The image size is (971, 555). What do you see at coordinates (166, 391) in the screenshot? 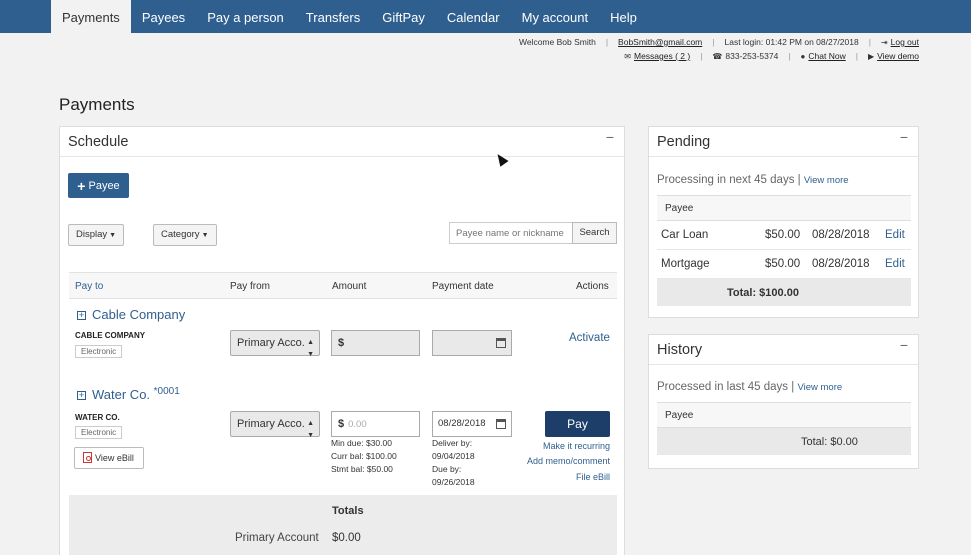
I see `account-number: *0001` at bounding box center [166, 391].